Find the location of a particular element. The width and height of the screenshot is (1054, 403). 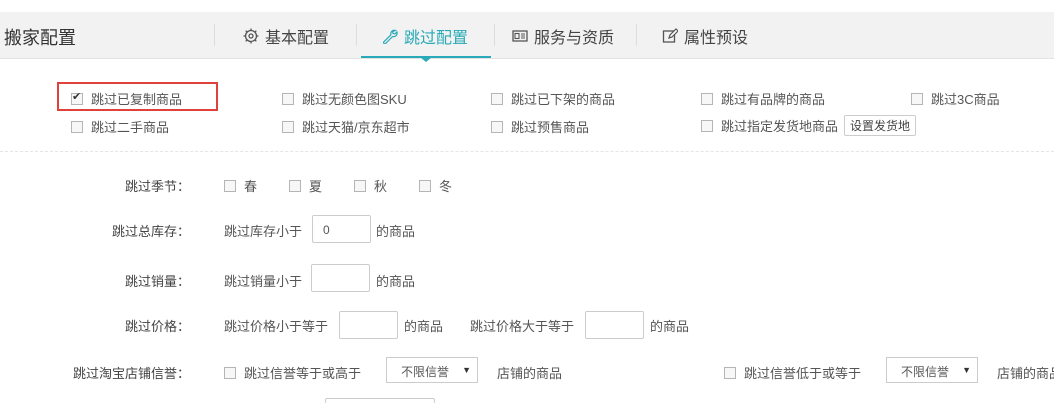

checkbox-label: 跳过已下架的商品 is located at coordinates (563, 99).